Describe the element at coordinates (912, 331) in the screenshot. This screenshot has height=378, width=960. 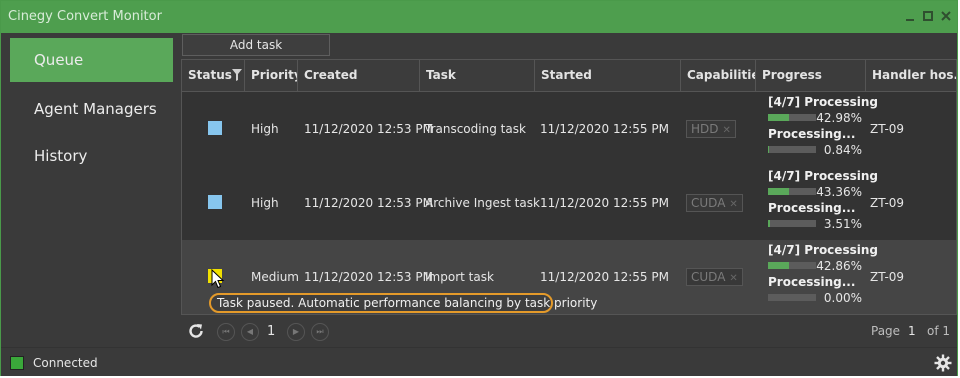
I see `page-input: 1` at that location.